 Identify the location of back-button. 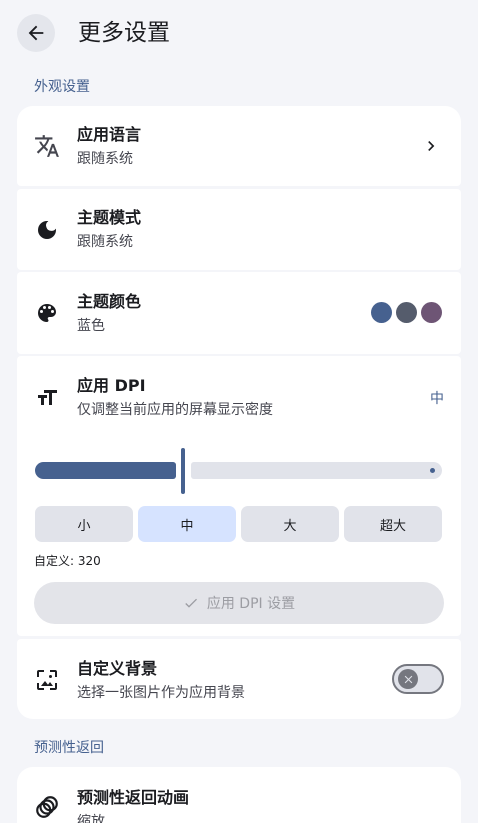
(36, 33).